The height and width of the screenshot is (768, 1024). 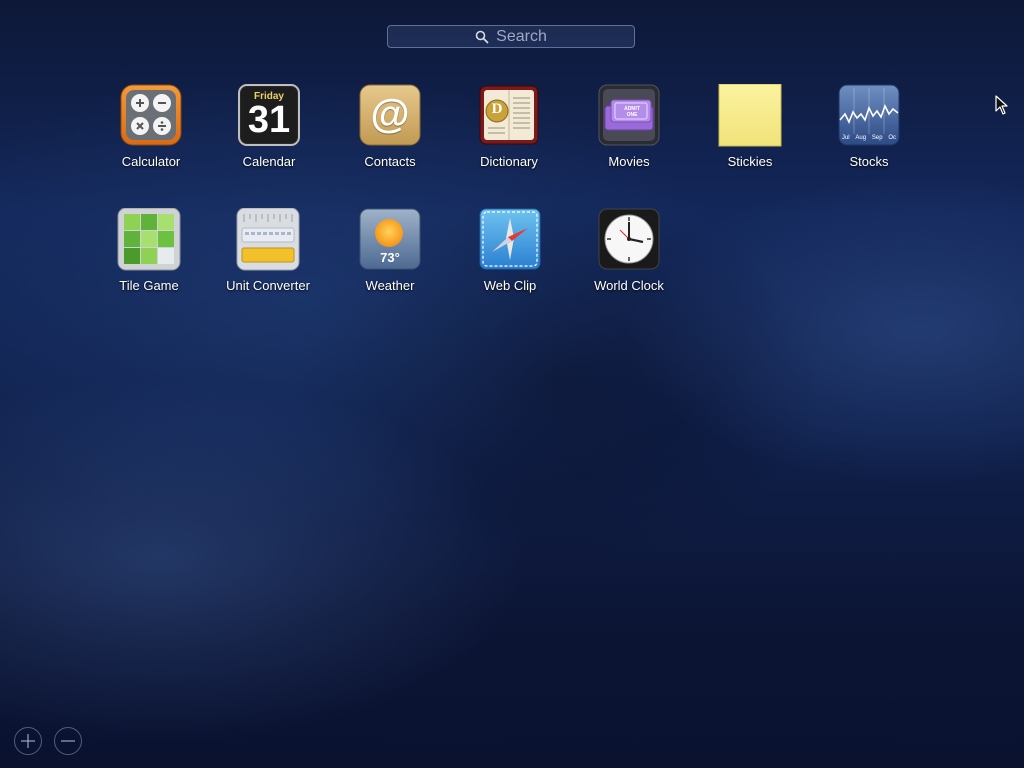 I want to click on stocks-icon: Jul Aug Sep Oc, so click(x=869, y=116).